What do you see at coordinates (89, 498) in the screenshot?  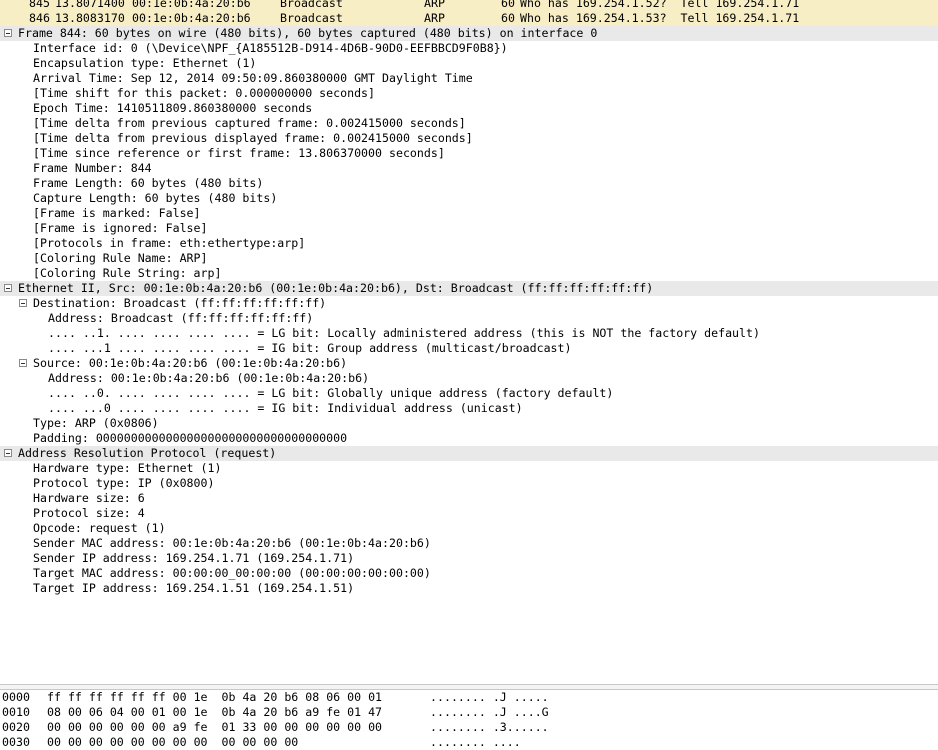 I see `protocol-tree-item-label: Hardware size: 6` at bounding box center [89, 498].